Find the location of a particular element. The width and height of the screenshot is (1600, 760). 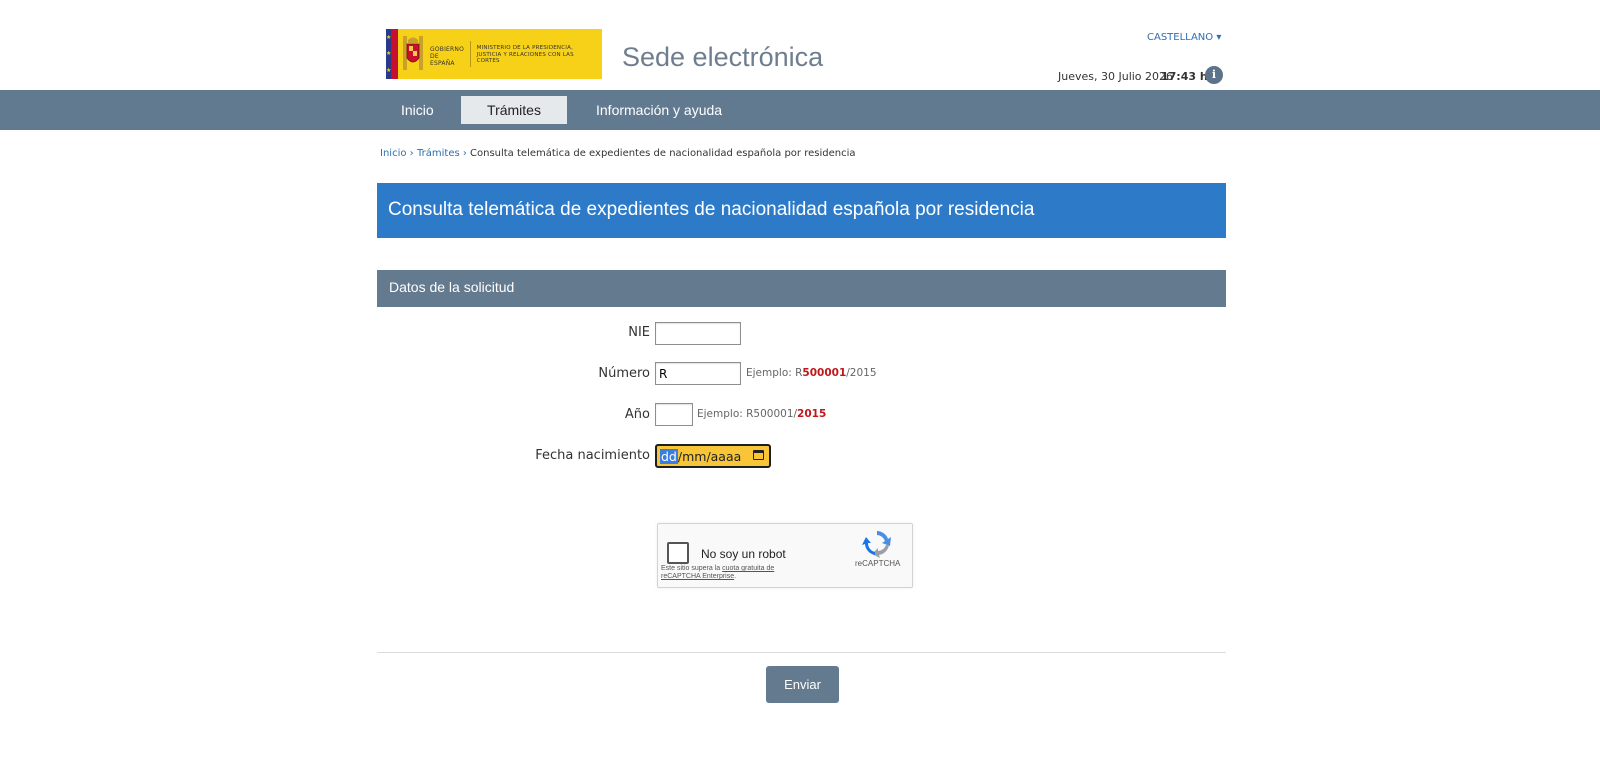

nav-inicio: Inicio is located at coordinates (417, 110).